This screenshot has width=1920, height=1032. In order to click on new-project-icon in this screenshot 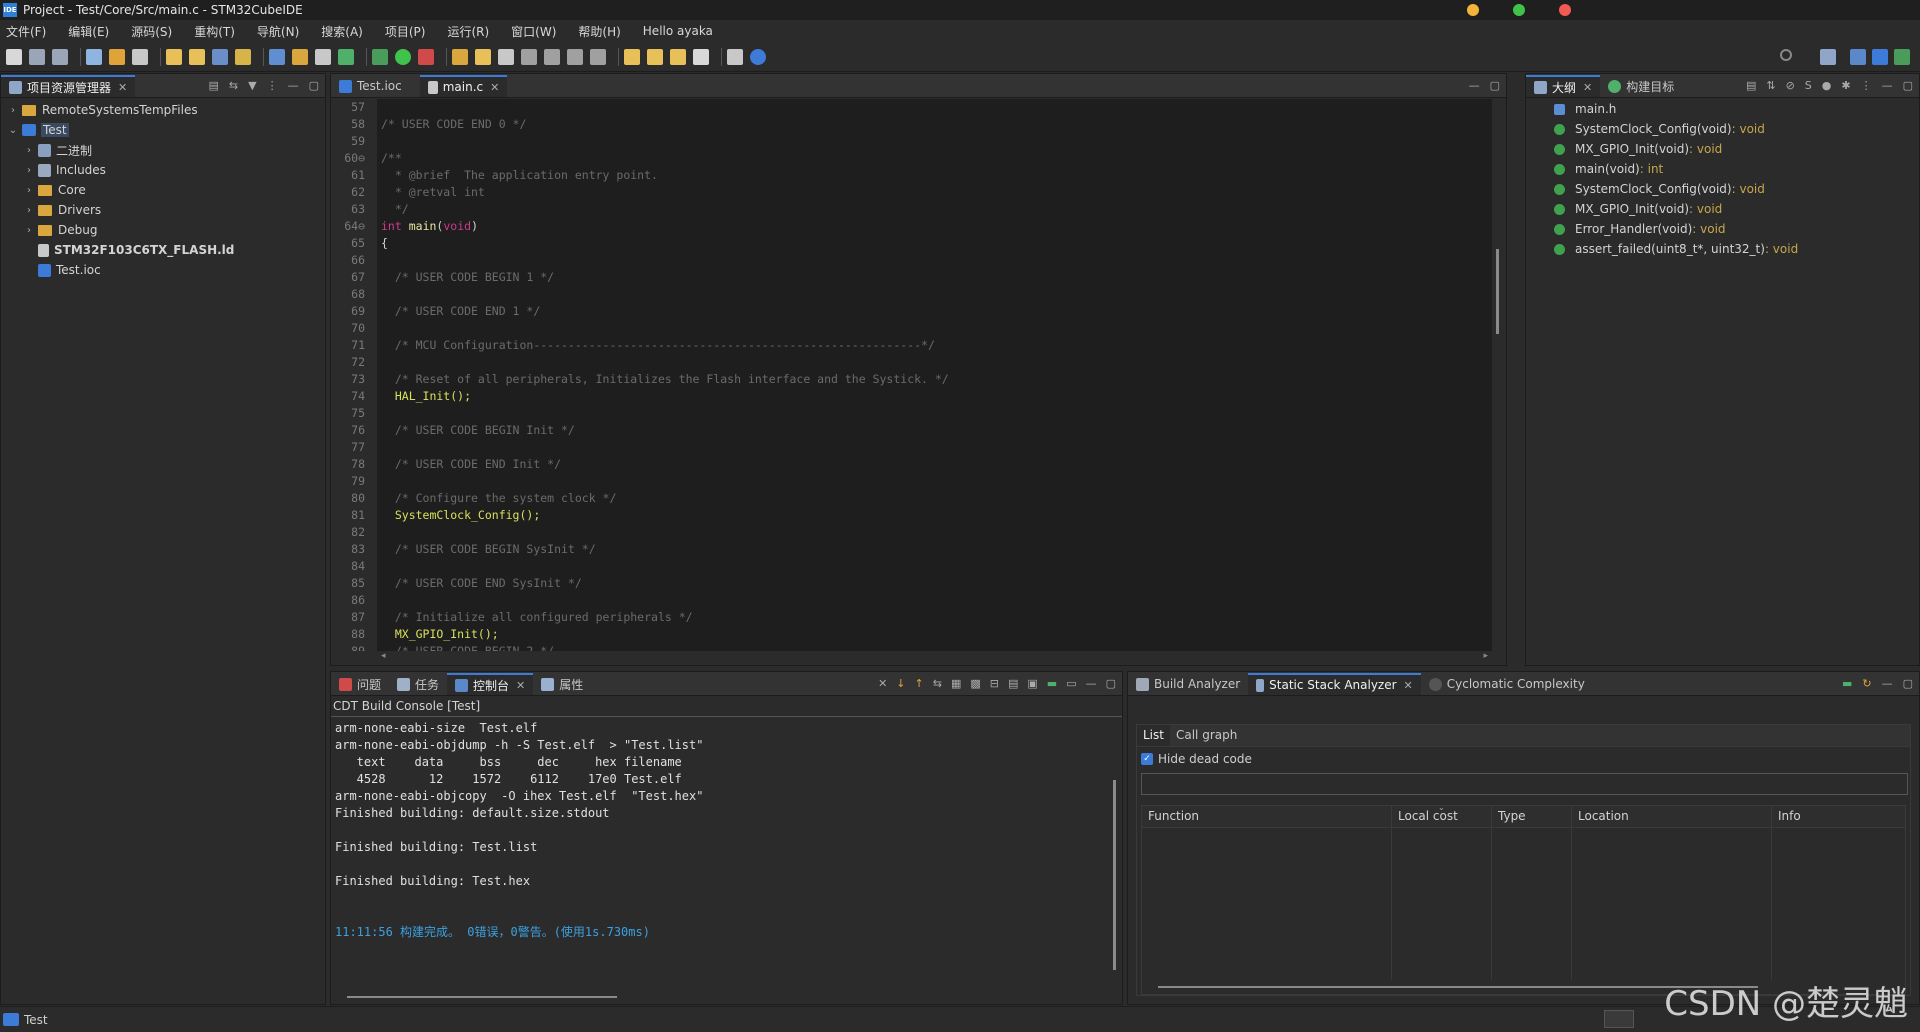, I will do `click(277, 56)`.